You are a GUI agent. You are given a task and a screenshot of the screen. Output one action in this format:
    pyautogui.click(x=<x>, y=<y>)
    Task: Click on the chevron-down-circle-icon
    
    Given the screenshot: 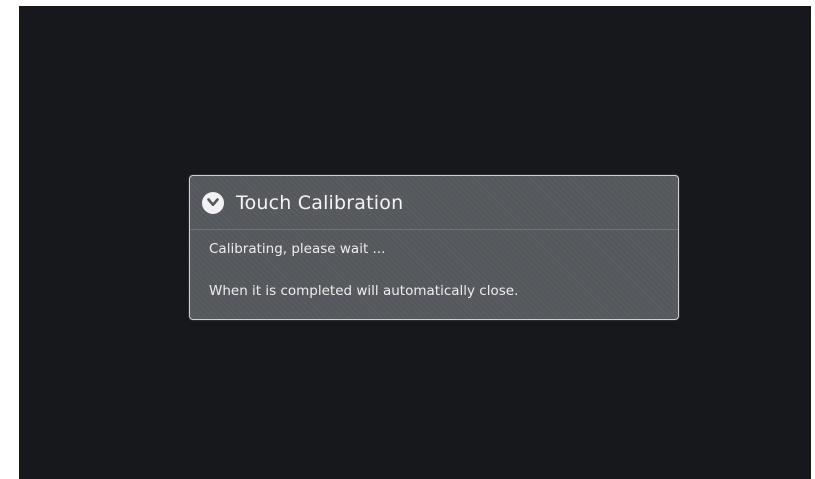 What is the action you would take?
    pyautogui.click(x=213, y=202)
    